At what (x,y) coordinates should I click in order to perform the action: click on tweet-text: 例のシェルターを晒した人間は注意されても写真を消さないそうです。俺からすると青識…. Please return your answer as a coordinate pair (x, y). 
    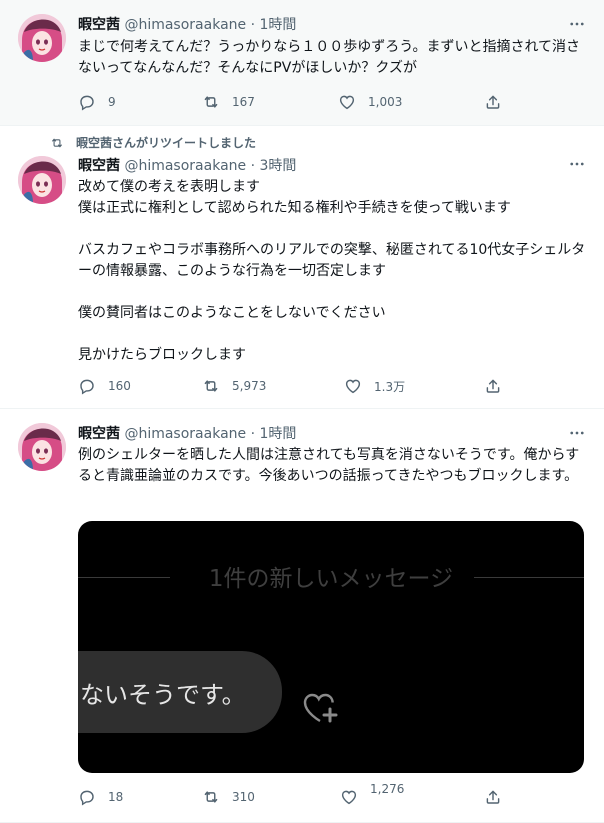
    Looking at the image, I should click on (329, 465).